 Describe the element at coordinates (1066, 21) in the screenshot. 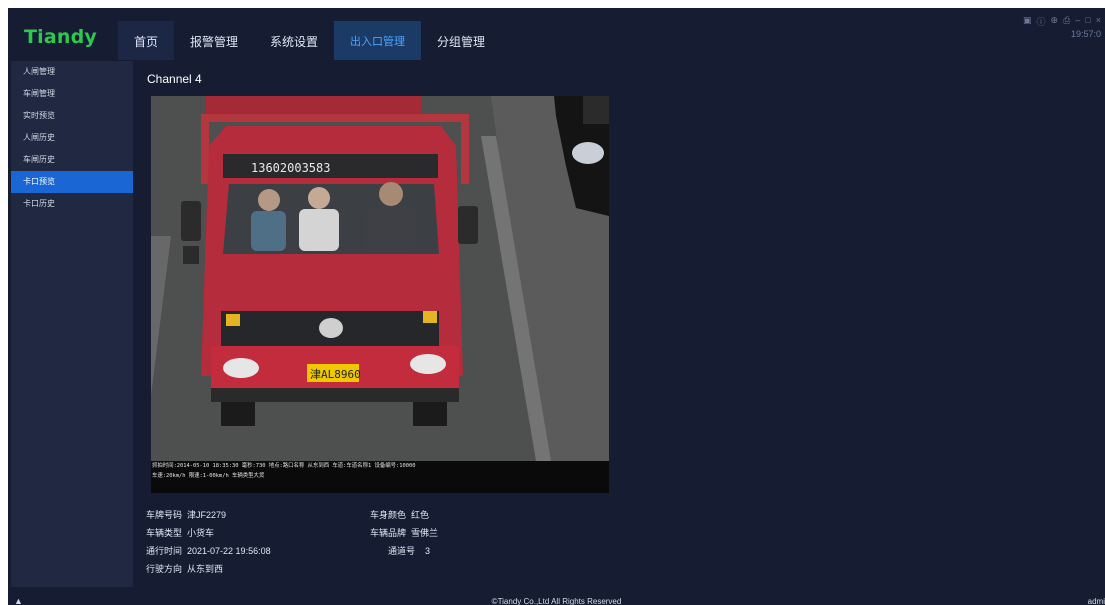

I see `lock-icon: ⎙` at that location.